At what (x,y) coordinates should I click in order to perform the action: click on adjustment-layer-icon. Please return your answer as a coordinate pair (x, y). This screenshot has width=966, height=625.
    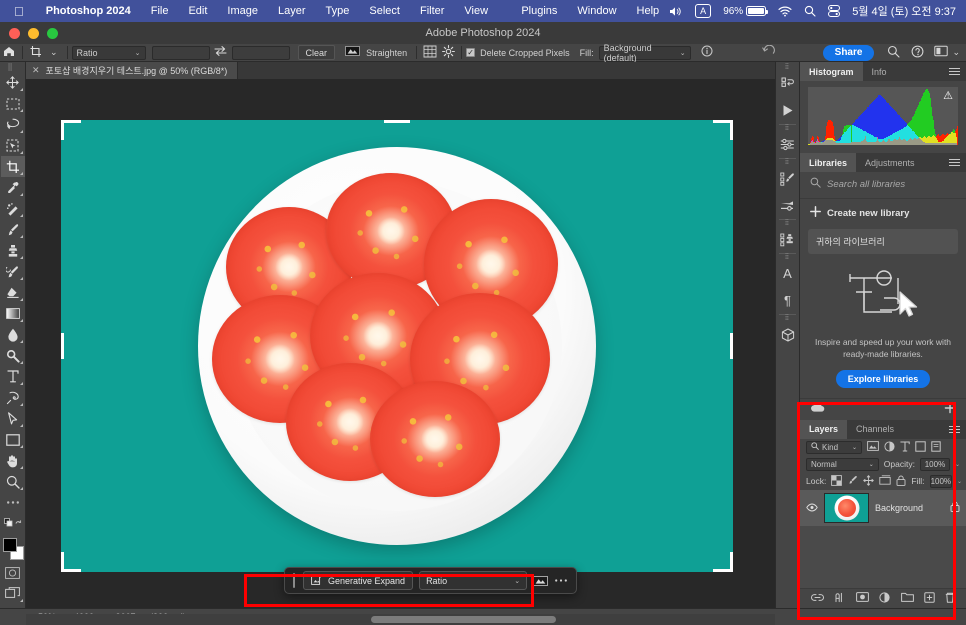
    Looking at the image, I should click on (885, 598).